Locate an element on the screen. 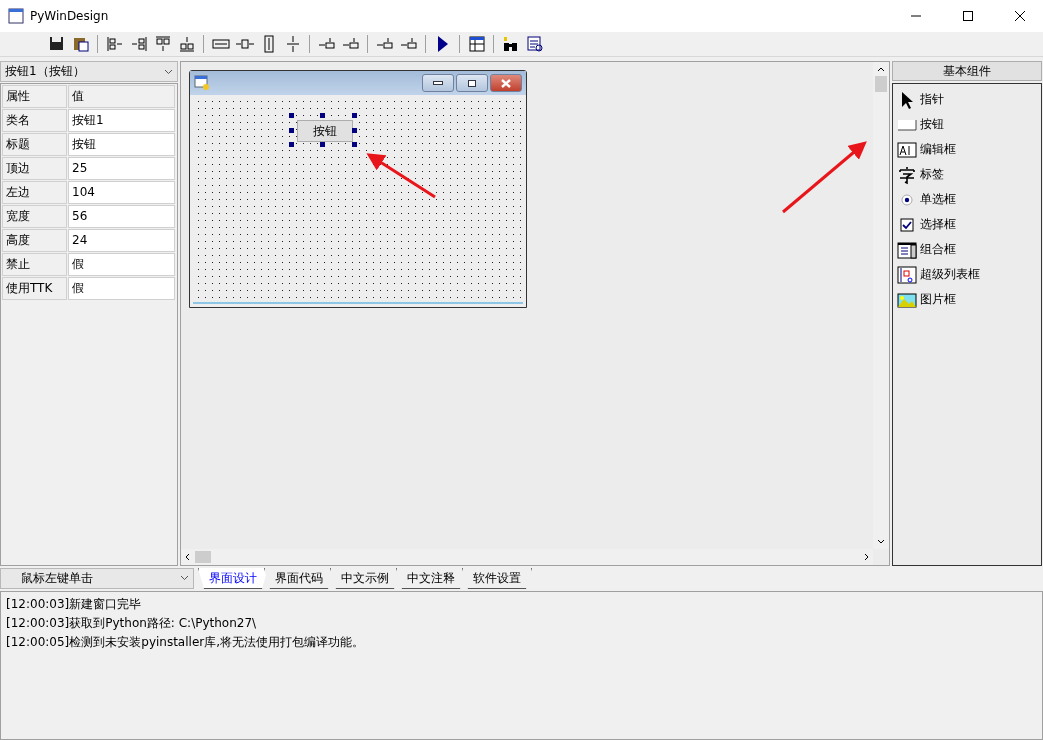  property-name: 标题 is located at coordinates (34, 144).